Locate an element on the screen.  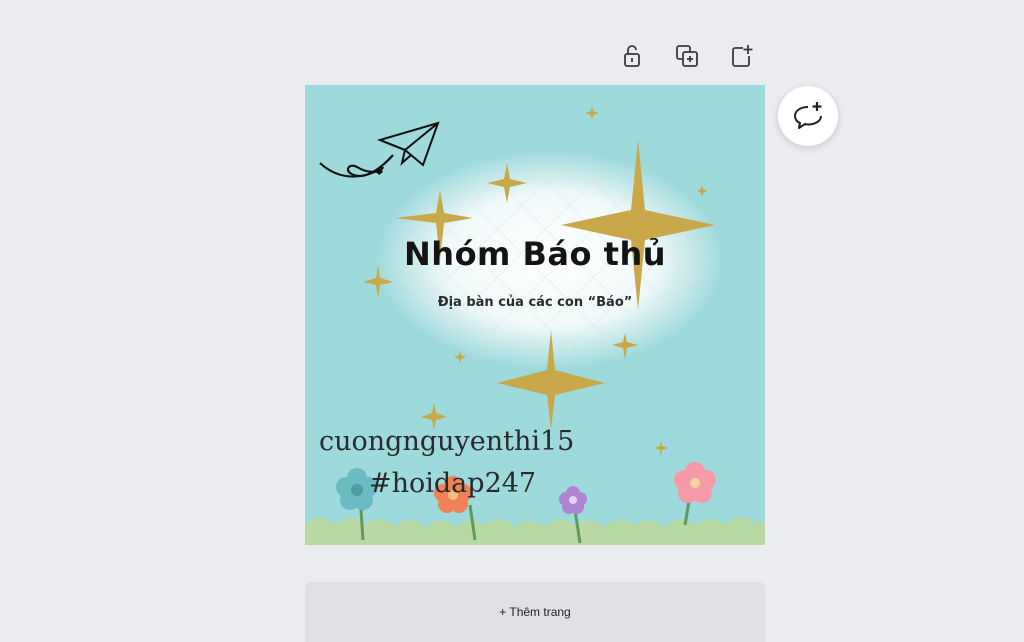
grass-decoration is located at coordinates (535, 530).